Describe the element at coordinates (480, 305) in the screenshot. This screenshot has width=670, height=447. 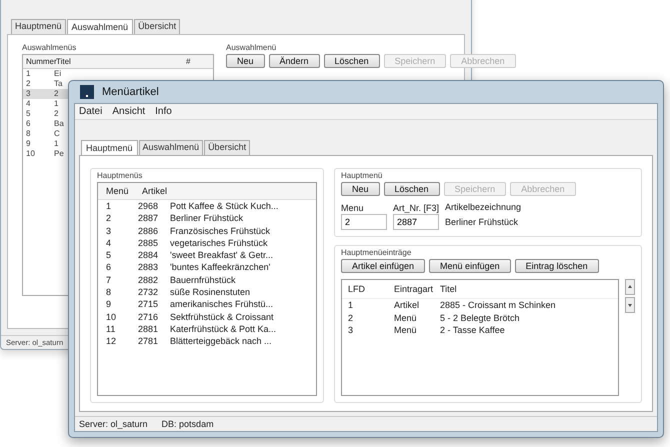
I see `list-row: 1 Artikel 2885 - Croissant m Schinken` at that location.